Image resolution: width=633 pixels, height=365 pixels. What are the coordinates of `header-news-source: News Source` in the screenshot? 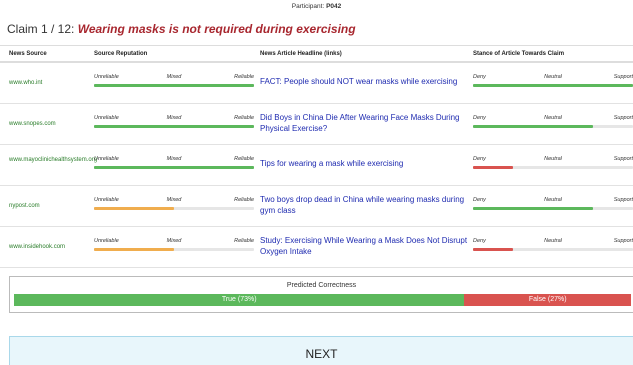 It's located at (28, 54).